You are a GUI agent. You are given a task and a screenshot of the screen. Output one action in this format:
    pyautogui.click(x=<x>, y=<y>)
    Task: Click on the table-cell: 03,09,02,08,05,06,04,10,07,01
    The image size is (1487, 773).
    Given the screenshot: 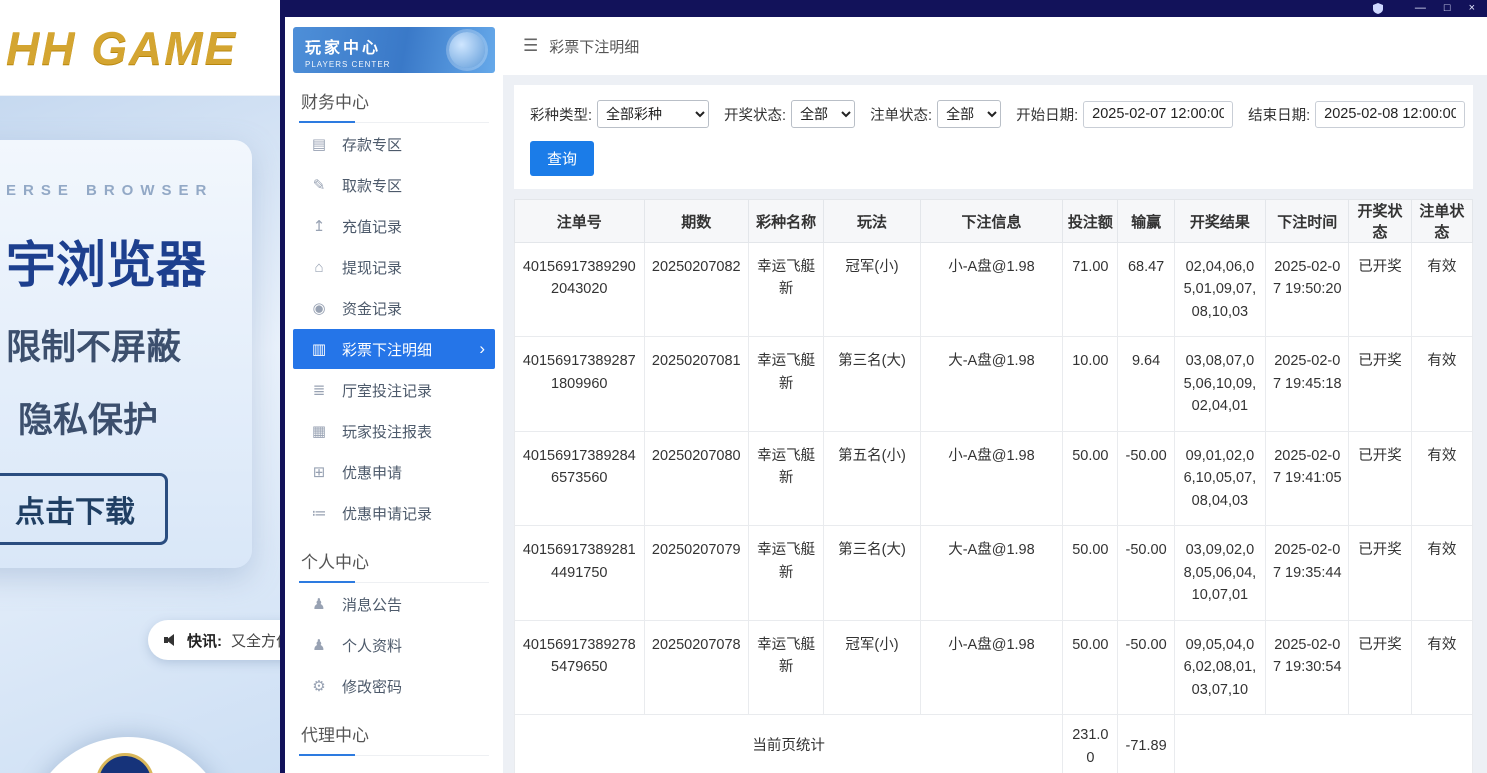 What is the action you would take?
    pyautogui.click(x=1220, y=573)
    